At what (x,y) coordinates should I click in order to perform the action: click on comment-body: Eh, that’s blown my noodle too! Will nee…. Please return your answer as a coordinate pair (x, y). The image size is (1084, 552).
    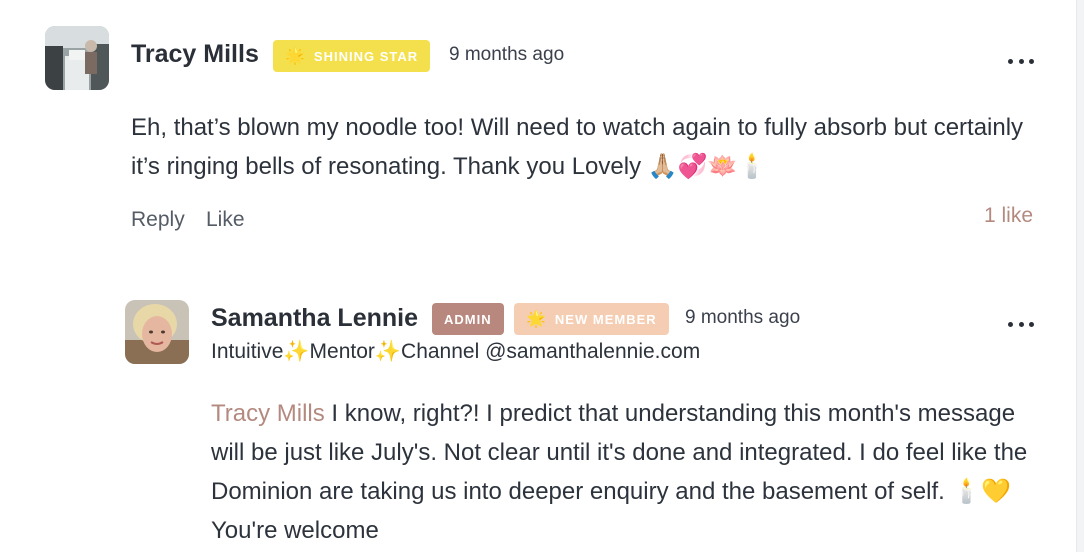
    Looking at the image, I should click on (577, 147).